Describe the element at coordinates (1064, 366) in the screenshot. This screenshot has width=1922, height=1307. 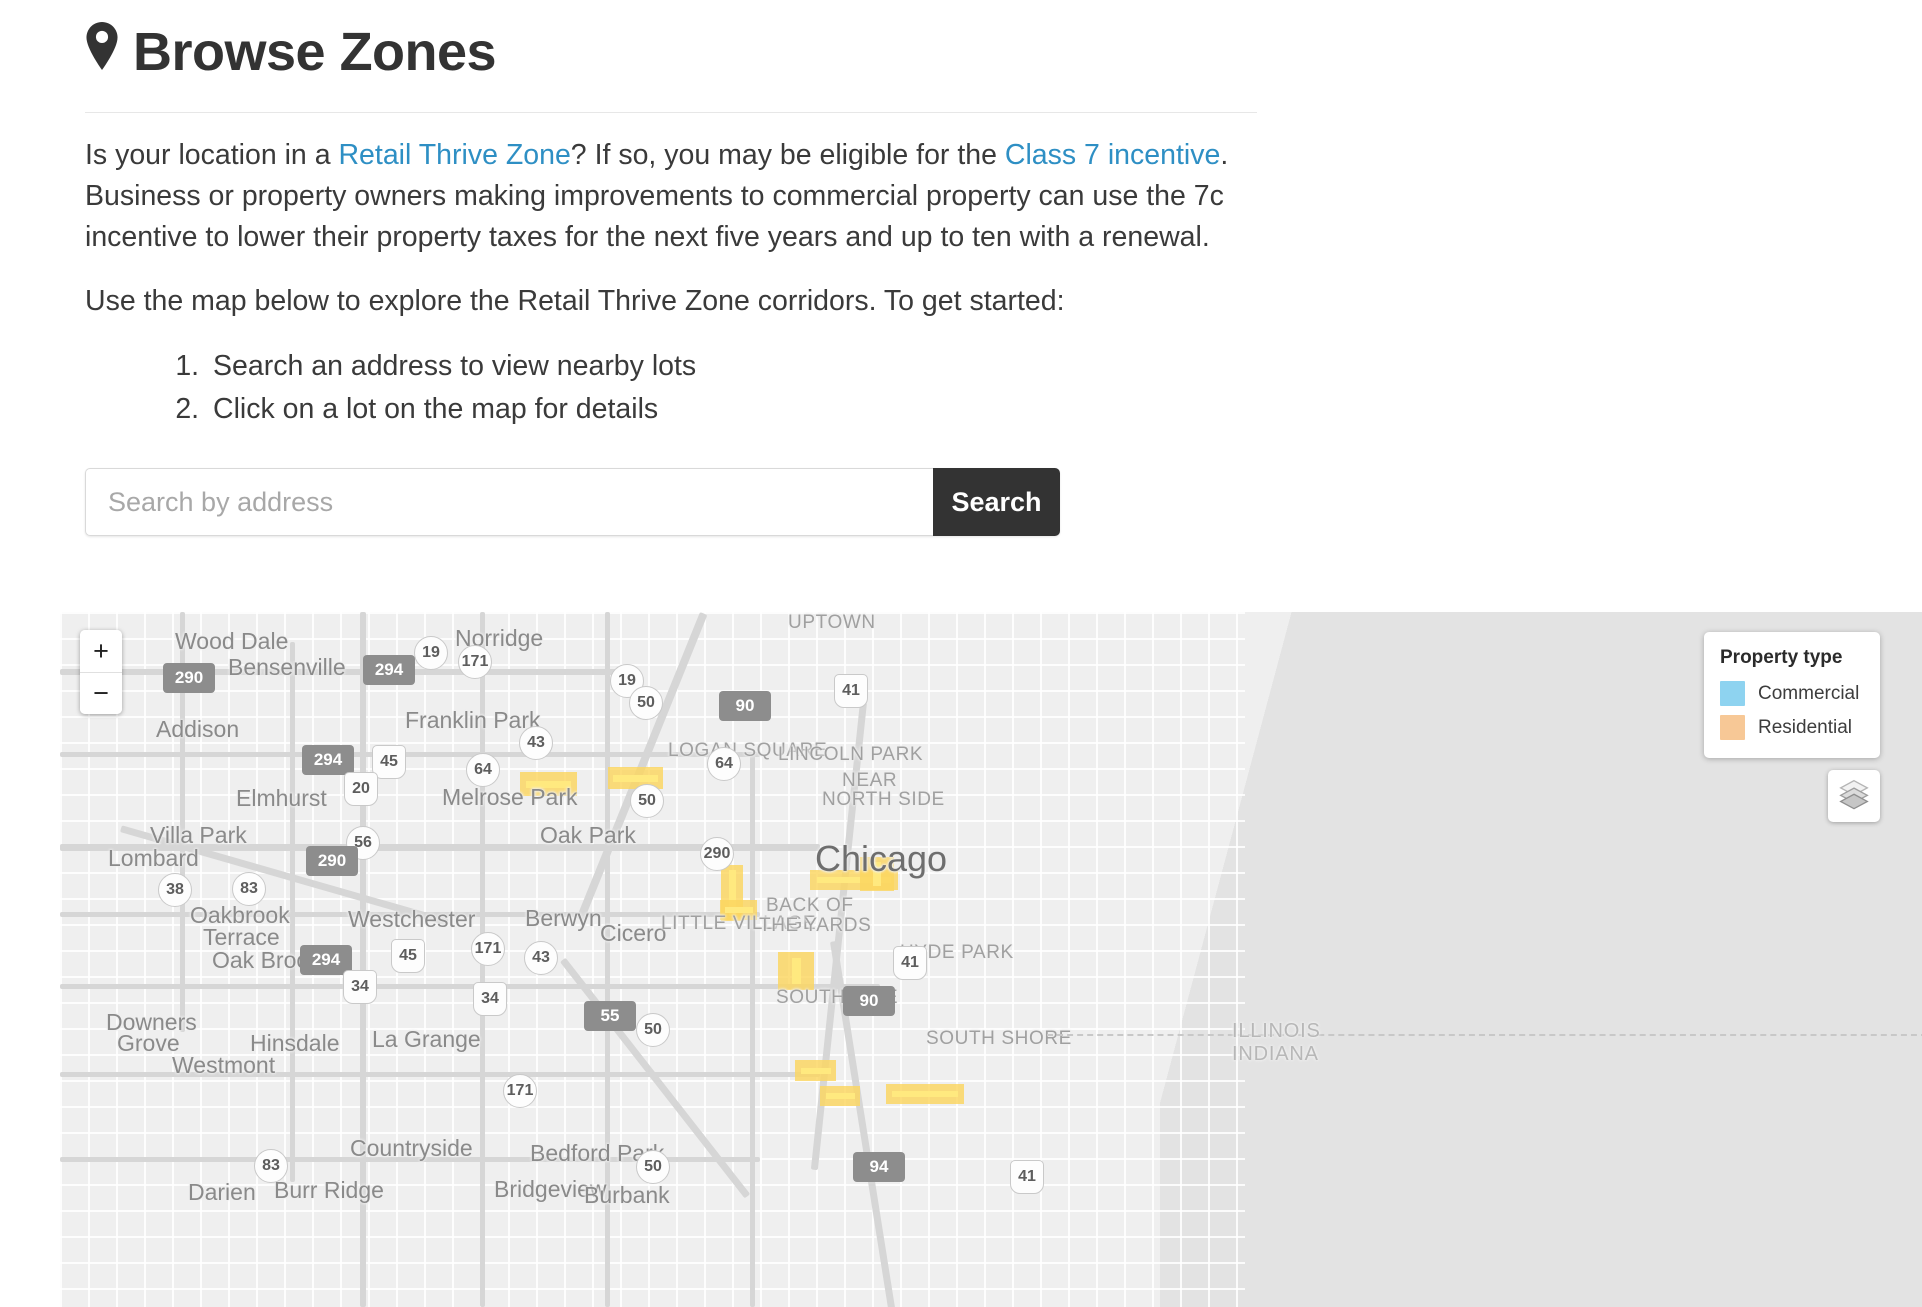
I see `list-item: Search an address to view nearby lots` at that location.